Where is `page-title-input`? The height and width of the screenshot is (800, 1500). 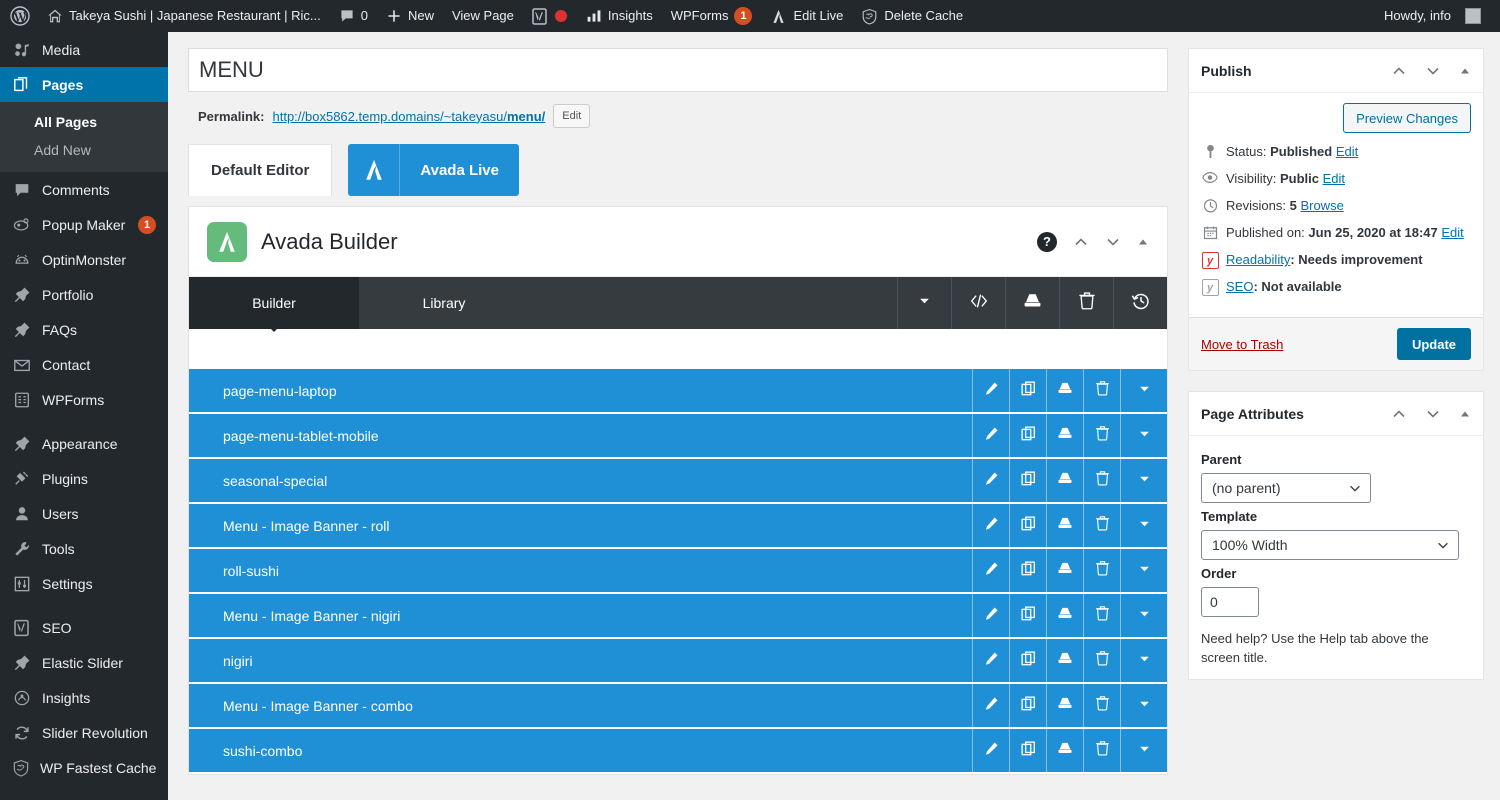 page-title-input is located at coordinates (678, 70).